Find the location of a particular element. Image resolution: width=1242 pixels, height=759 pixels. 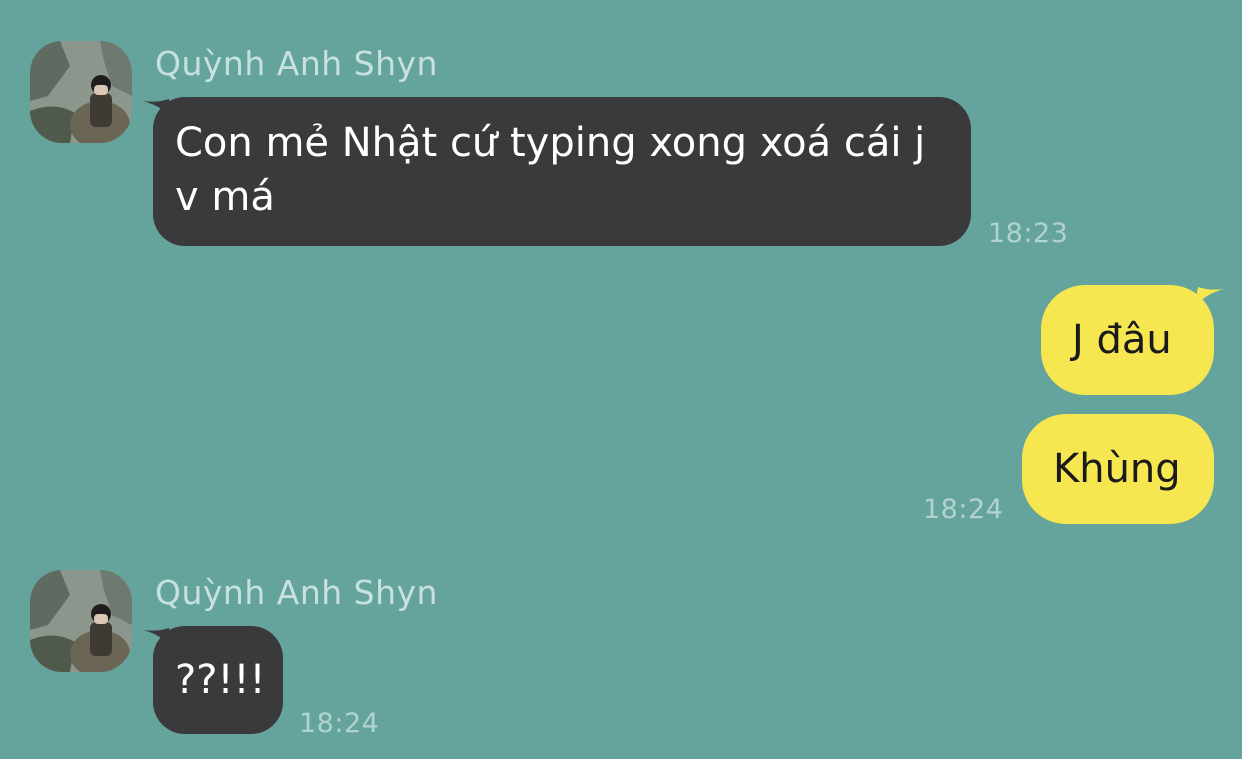

message-bubble: J đâu is located at coordinates (1127, 340).